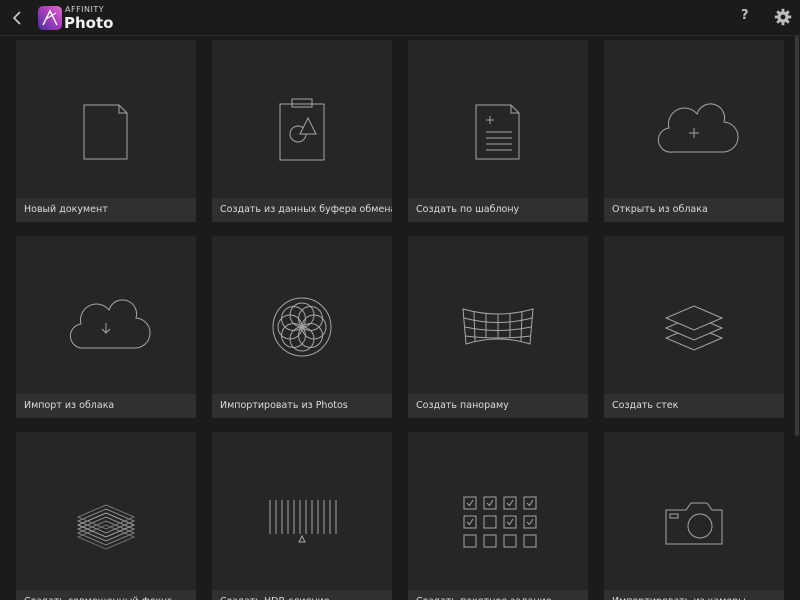 Image resolution: width=800 pixels, height=600 pixels. What do you see at coordinates (498, 595) in the screenshot?
I see `tile-label: Создать пакетное задание` at bounding box center [498, 595].